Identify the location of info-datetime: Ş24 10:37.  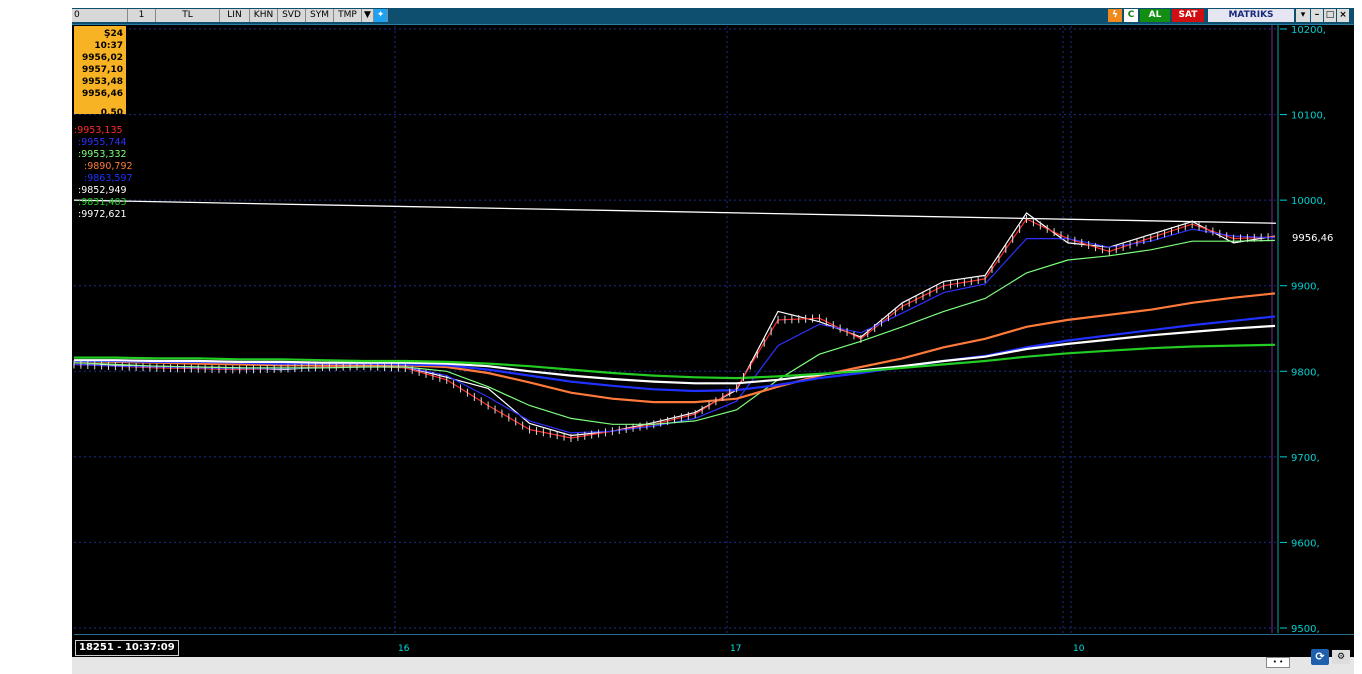
(108, 40).